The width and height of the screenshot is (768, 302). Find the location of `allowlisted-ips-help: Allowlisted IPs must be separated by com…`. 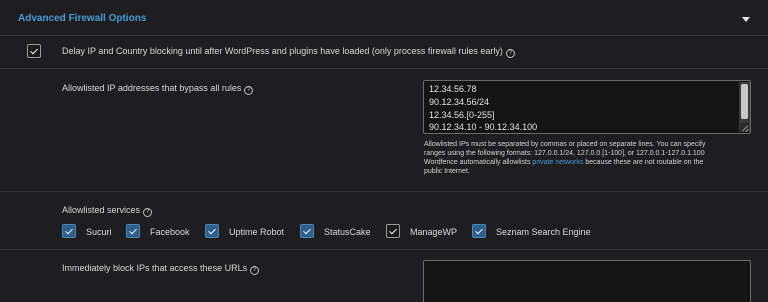

allowlisted-ips-help: Allowlisted IPs must be separated by com… is located at coordinates (564, 158).